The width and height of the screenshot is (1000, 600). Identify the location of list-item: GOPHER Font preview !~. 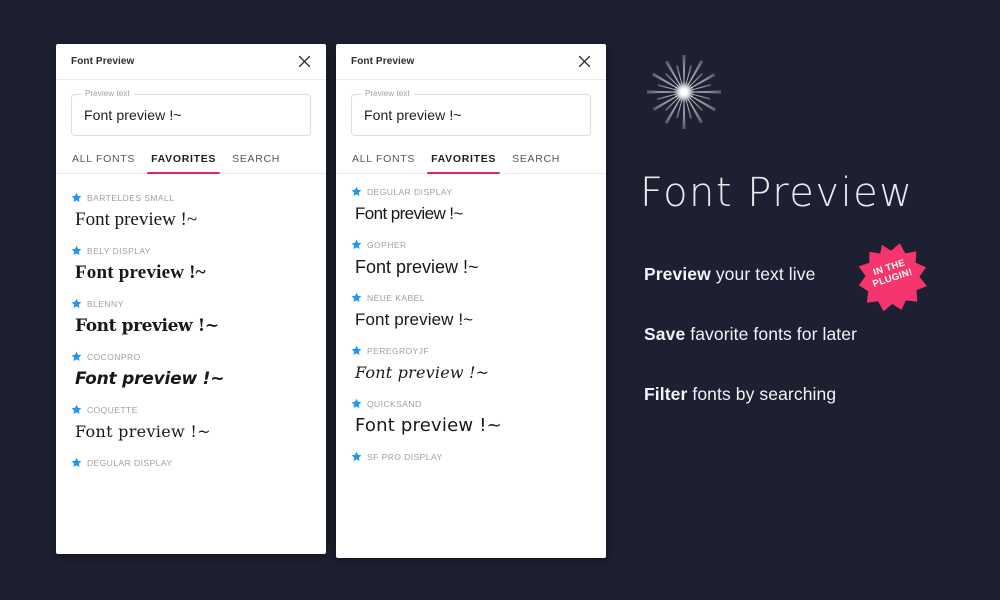
(471, 257).